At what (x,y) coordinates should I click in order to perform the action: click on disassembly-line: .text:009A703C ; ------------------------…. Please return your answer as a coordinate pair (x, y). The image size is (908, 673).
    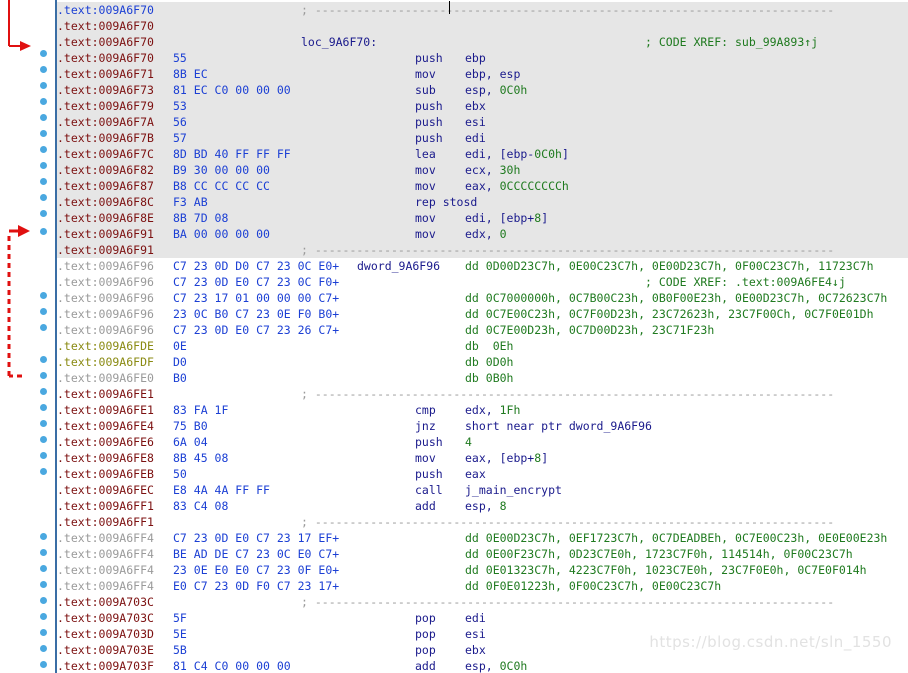
    Looking at the image, I should click on (482, 602).